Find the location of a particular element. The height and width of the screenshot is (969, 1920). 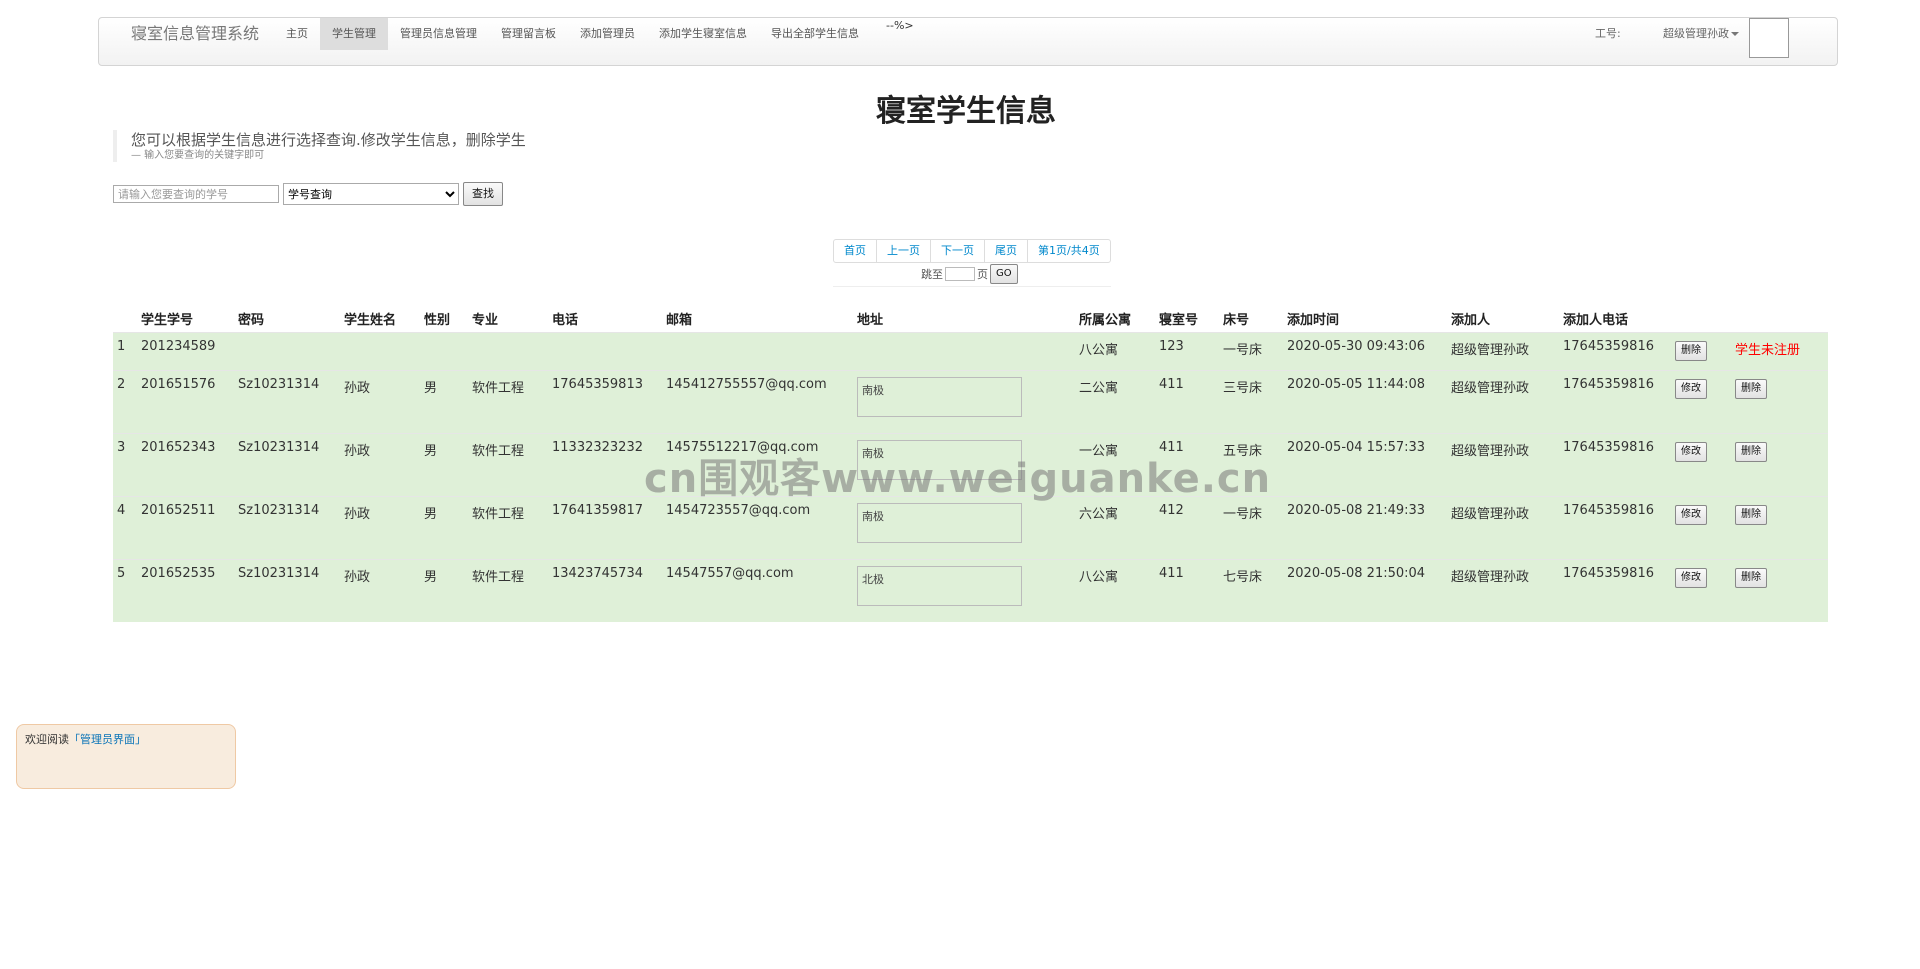

cell-status: 学生未注册 is located at coordinates (1779, 350).